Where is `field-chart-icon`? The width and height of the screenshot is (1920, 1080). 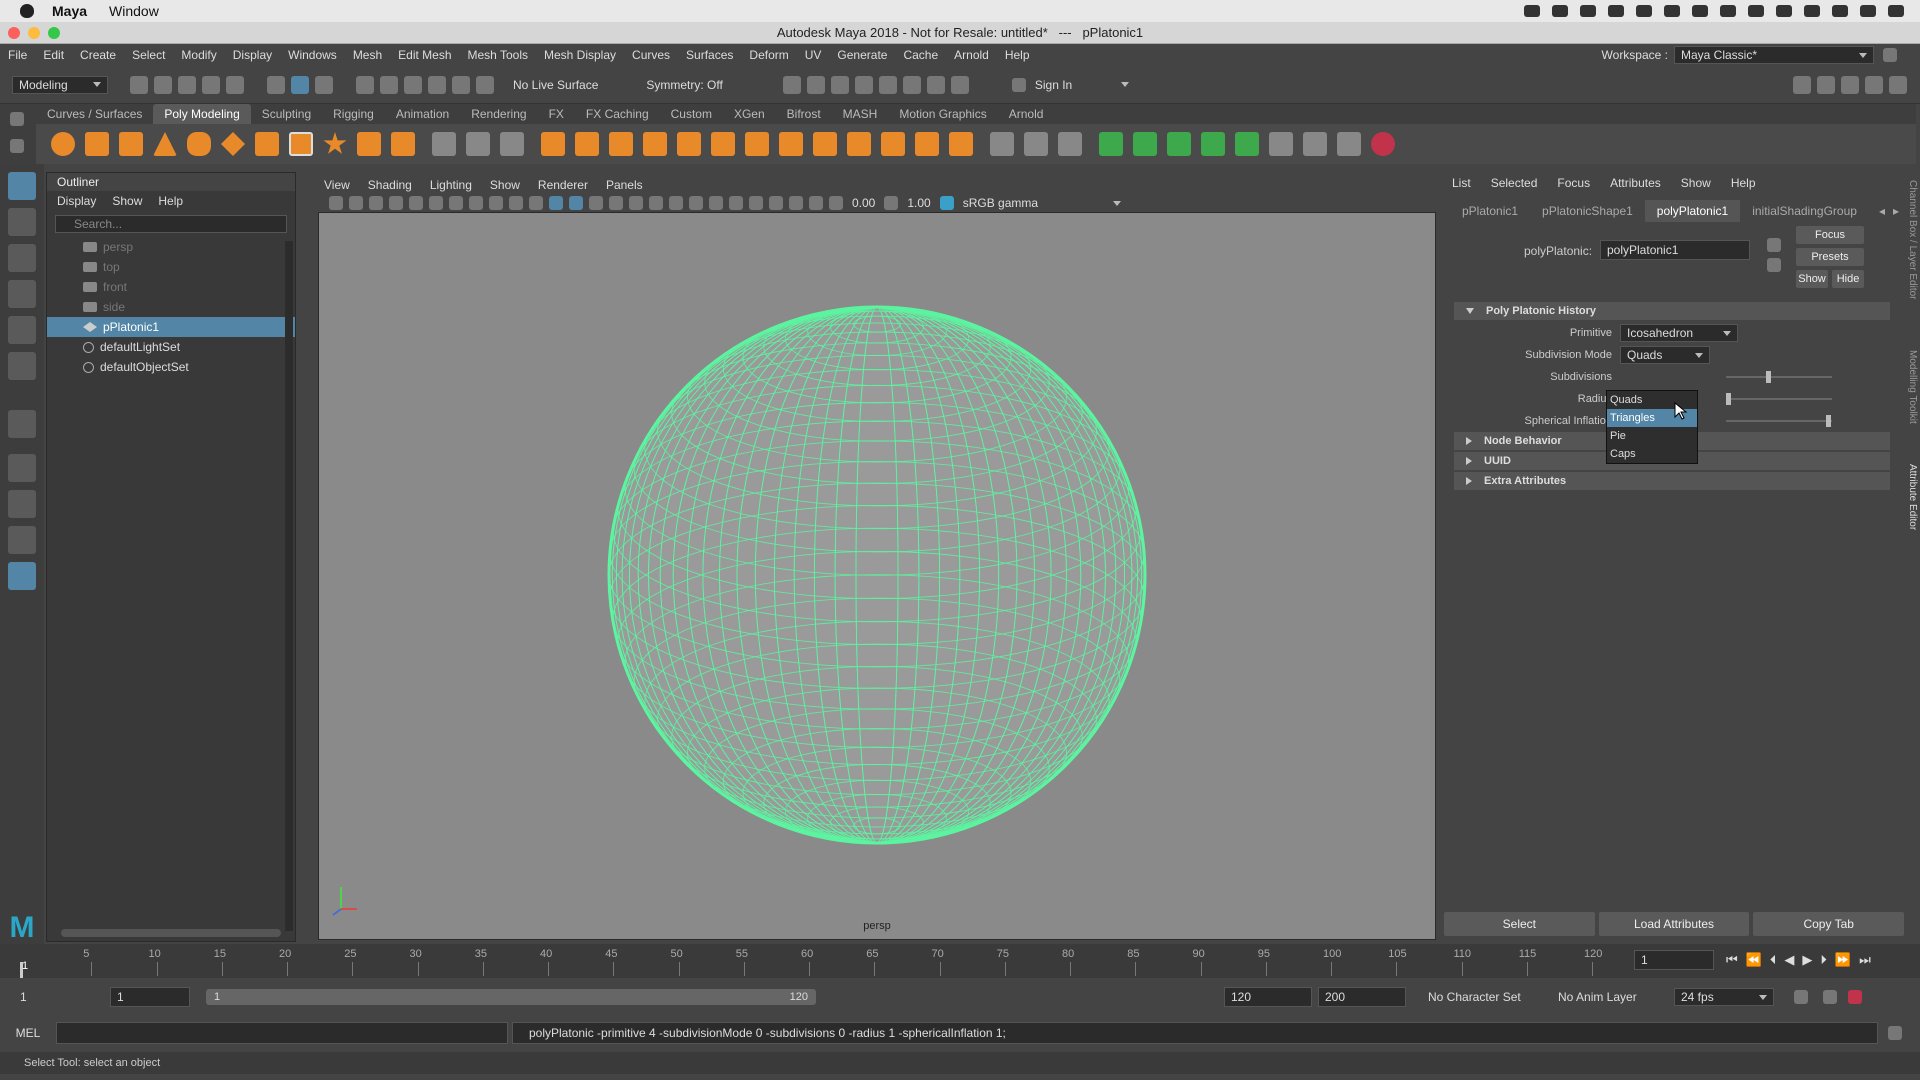 field-chart-icon is located at coordinates (496, 203).